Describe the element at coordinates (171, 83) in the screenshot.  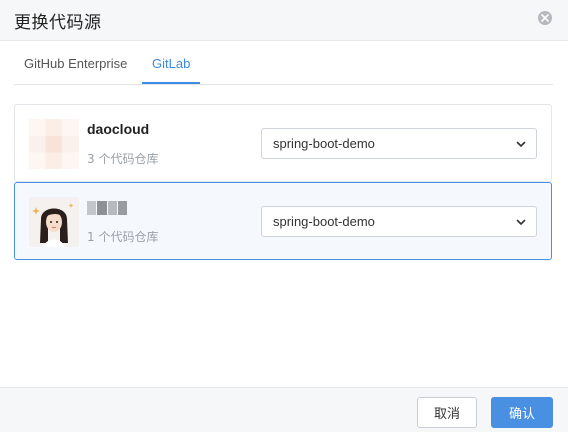
I see `active-tab-indicator` at that location.